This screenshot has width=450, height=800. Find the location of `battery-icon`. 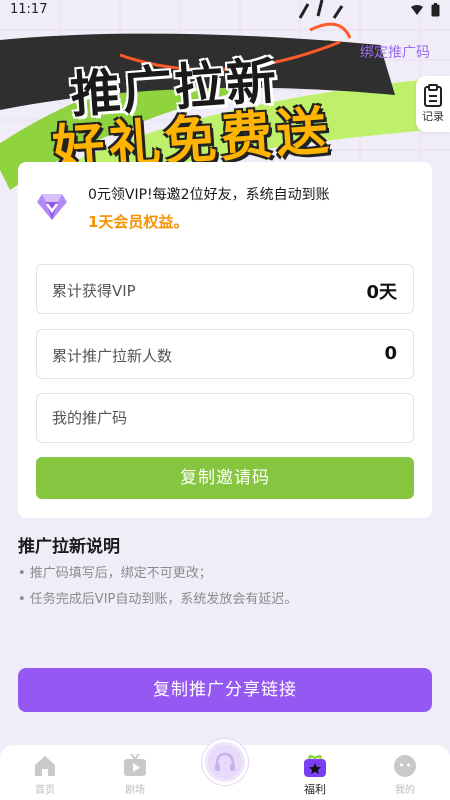

battery-icon is located at coordinates (435, 9).